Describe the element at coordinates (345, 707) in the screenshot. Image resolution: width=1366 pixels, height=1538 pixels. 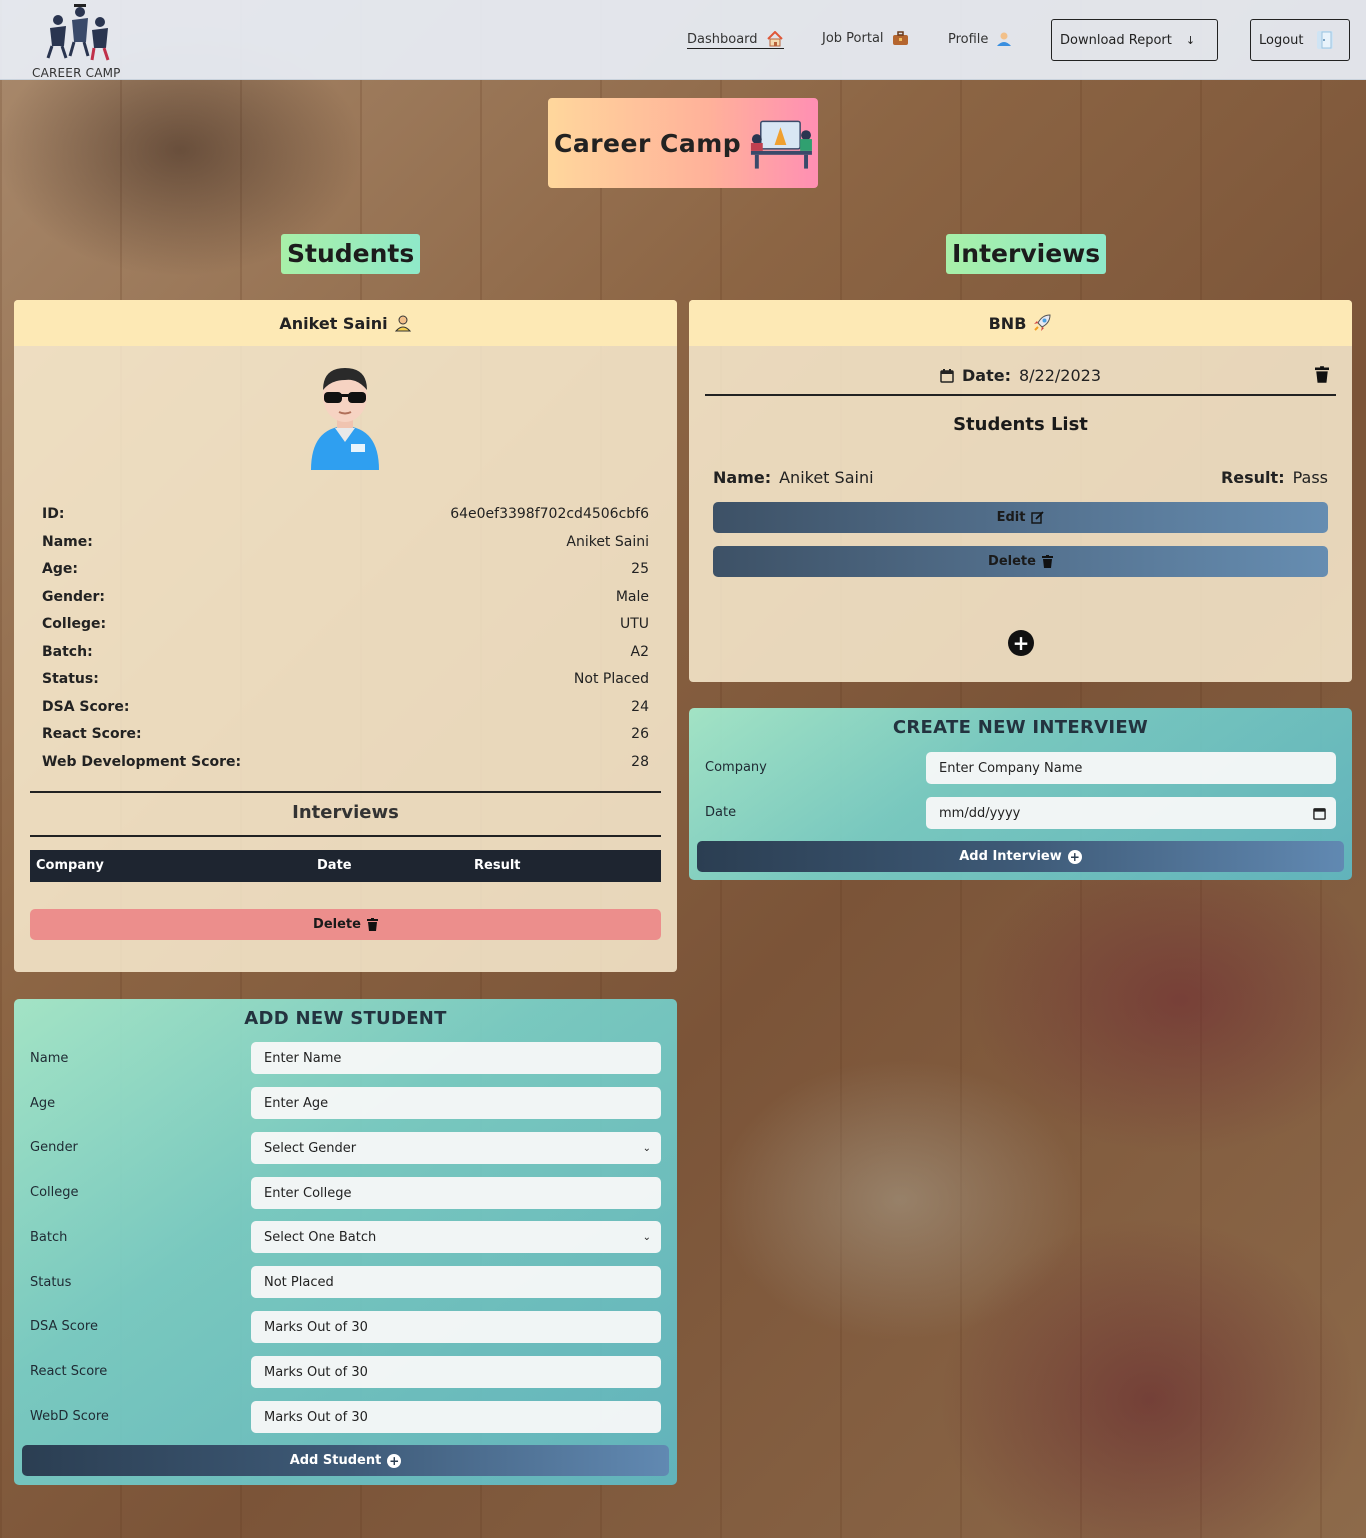
I see `field-dsa-score: DSA Score: 24` at that location.